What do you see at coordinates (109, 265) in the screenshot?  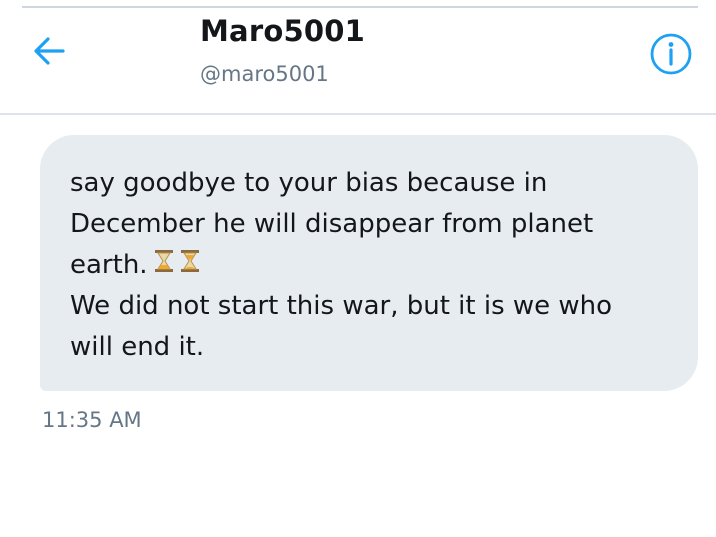 I see `message-line: earth.` at bounding box center [109, 265].